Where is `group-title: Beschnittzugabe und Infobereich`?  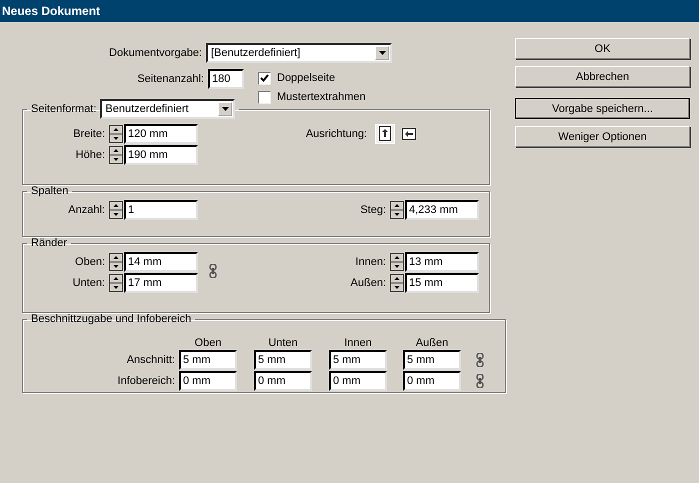
group-title: Beschnittzugabe und Infobereich is located at coordinates (111, 319).